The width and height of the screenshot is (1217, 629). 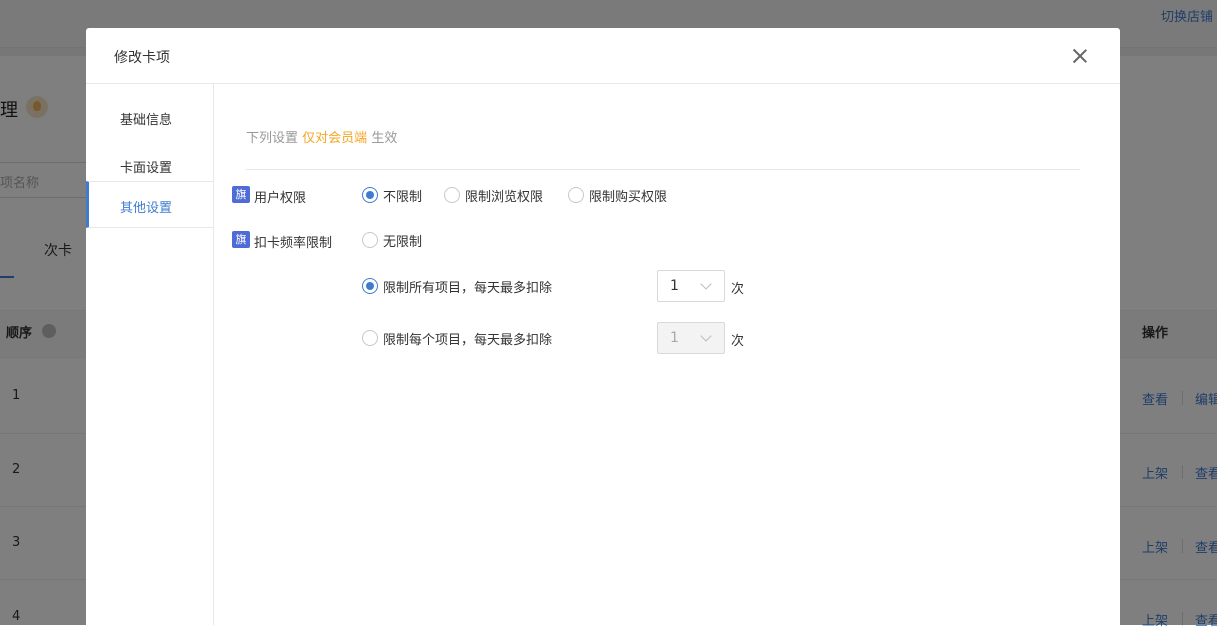 What do you see at coordinates (150, 354) in the screenshot?
I see `modal-sidebar: 基础信息 卡面设置 其他设置` at bounding box center [150, 354].